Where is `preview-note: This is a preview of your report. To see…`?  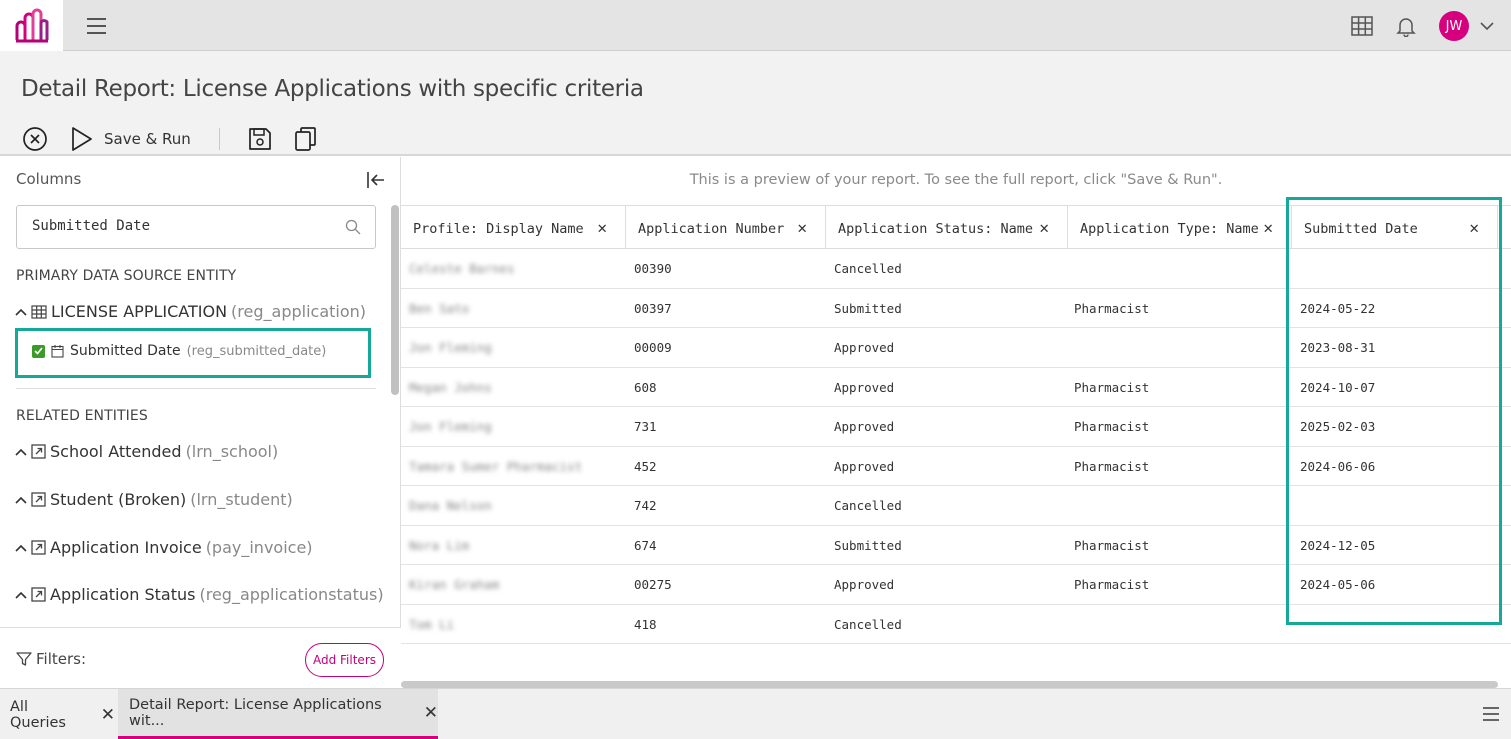
preview-note: This is a preview of your report. To see… is located at coordinates (956, 180).